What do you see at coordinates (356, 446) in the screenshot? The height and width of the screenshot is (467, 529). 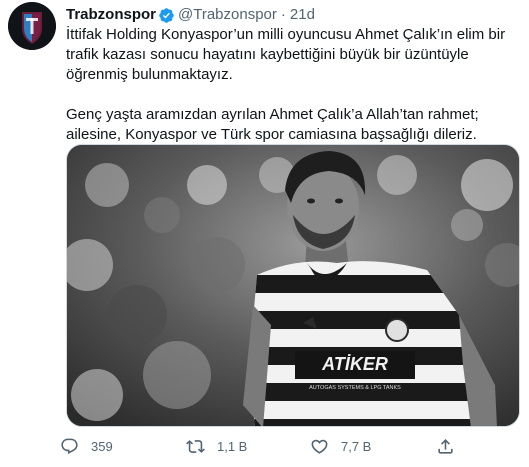 I see `like-count: 7,7 B` at bounding box center [356, 446].